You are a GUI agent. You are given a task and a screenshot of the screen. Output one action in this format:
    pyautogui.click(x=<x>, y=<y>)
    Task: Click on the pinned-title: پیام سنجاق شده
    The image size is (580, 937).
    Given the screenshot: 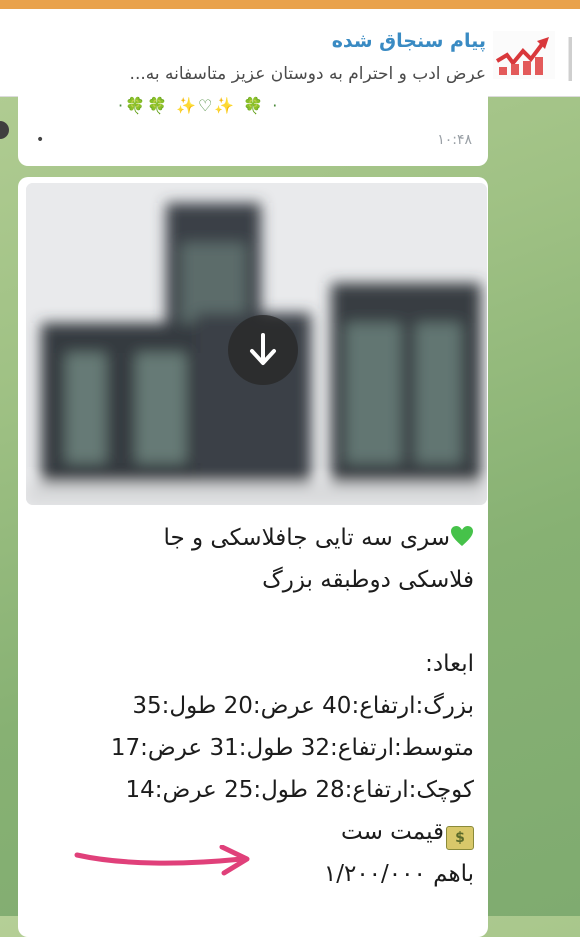 What is the action you would take?
    pyautogui.click(x=408, y=41)
    